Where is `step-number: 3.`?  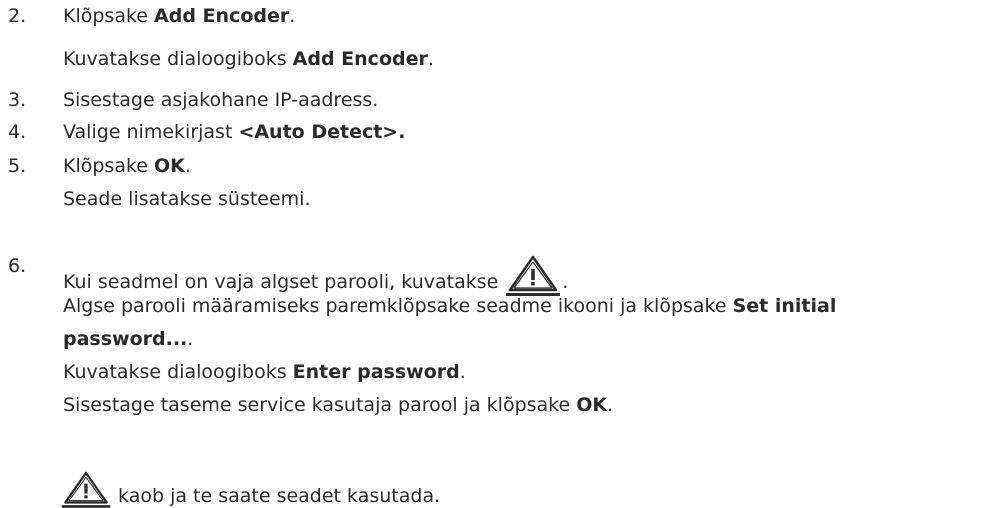
step-number: 3. is located at coordinates (17, 100).